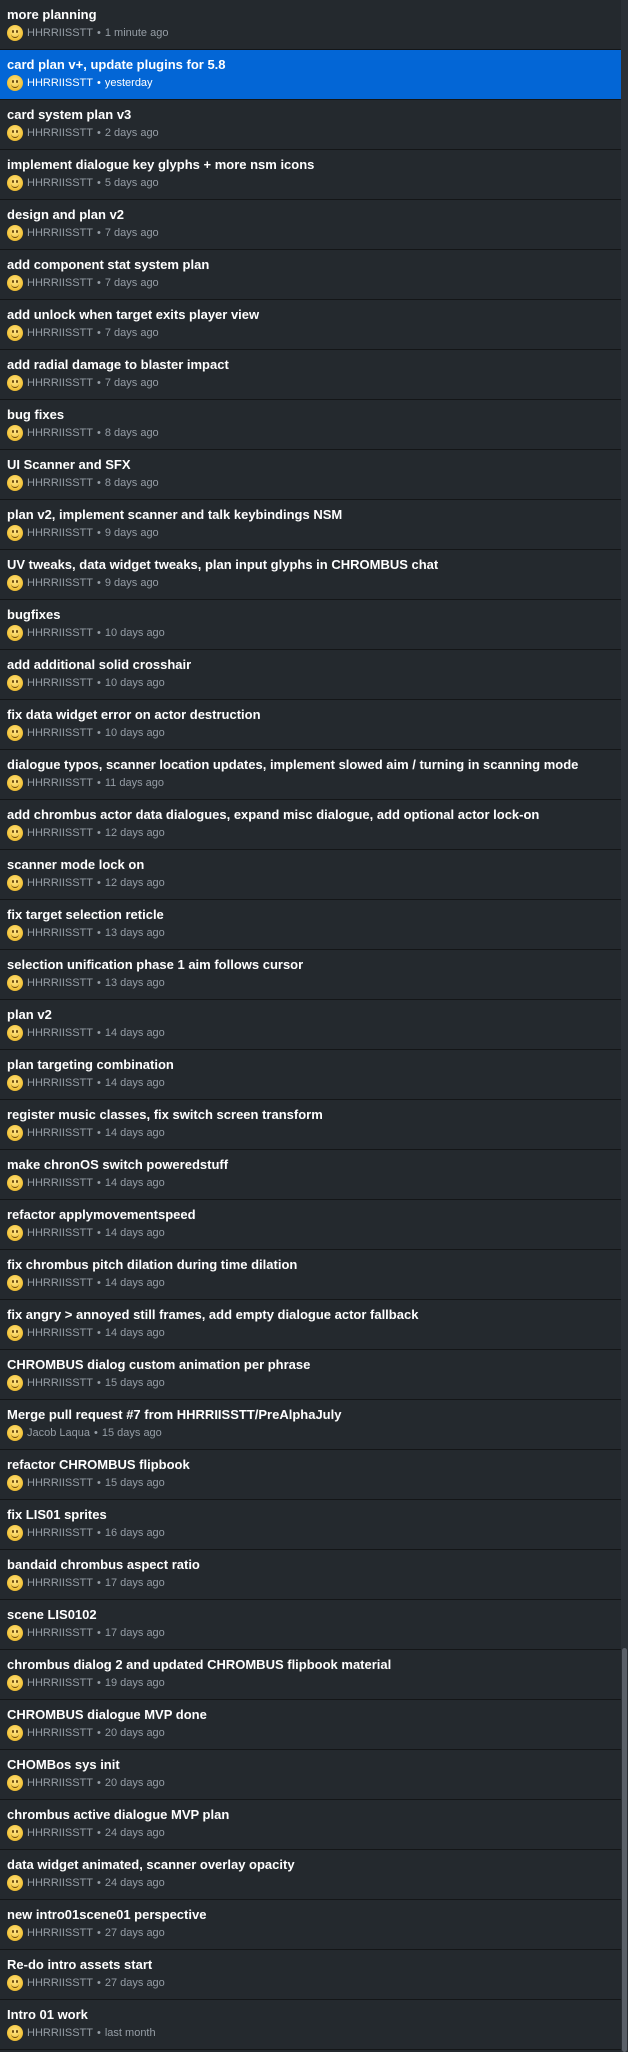 The height and width of the screenshot is (2052, 628). Describe the element at coordinates (131, 233) in the screenshot. I see `commit-time: 7 days ago` at that location.